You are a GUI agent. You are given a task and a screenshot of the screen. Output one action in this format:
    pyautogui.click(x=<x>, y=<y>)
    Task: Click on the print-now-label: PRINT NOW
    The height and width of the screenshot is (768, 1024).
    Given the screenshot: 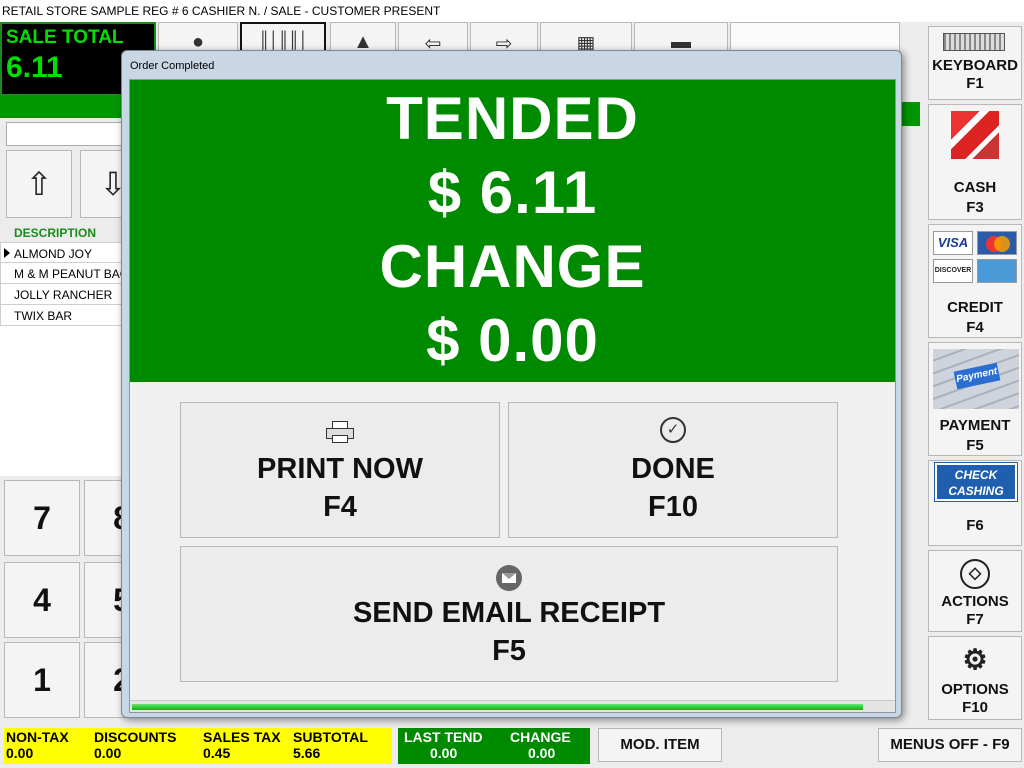 What is the action you would take?
    pyautogui.click(x=340, y=469)
    